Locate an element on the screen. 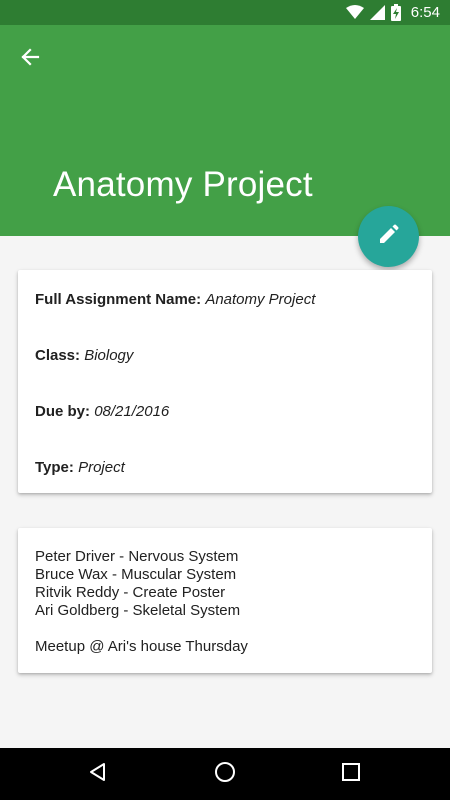  back-button is located at coordinates (30, 59).